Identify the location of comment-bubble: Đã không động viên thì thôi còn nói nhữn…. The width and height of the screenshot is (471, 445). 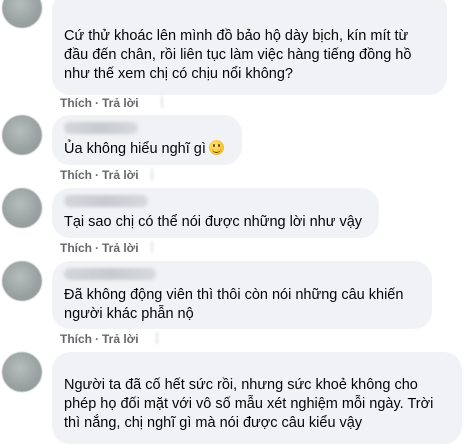
(242, 295).